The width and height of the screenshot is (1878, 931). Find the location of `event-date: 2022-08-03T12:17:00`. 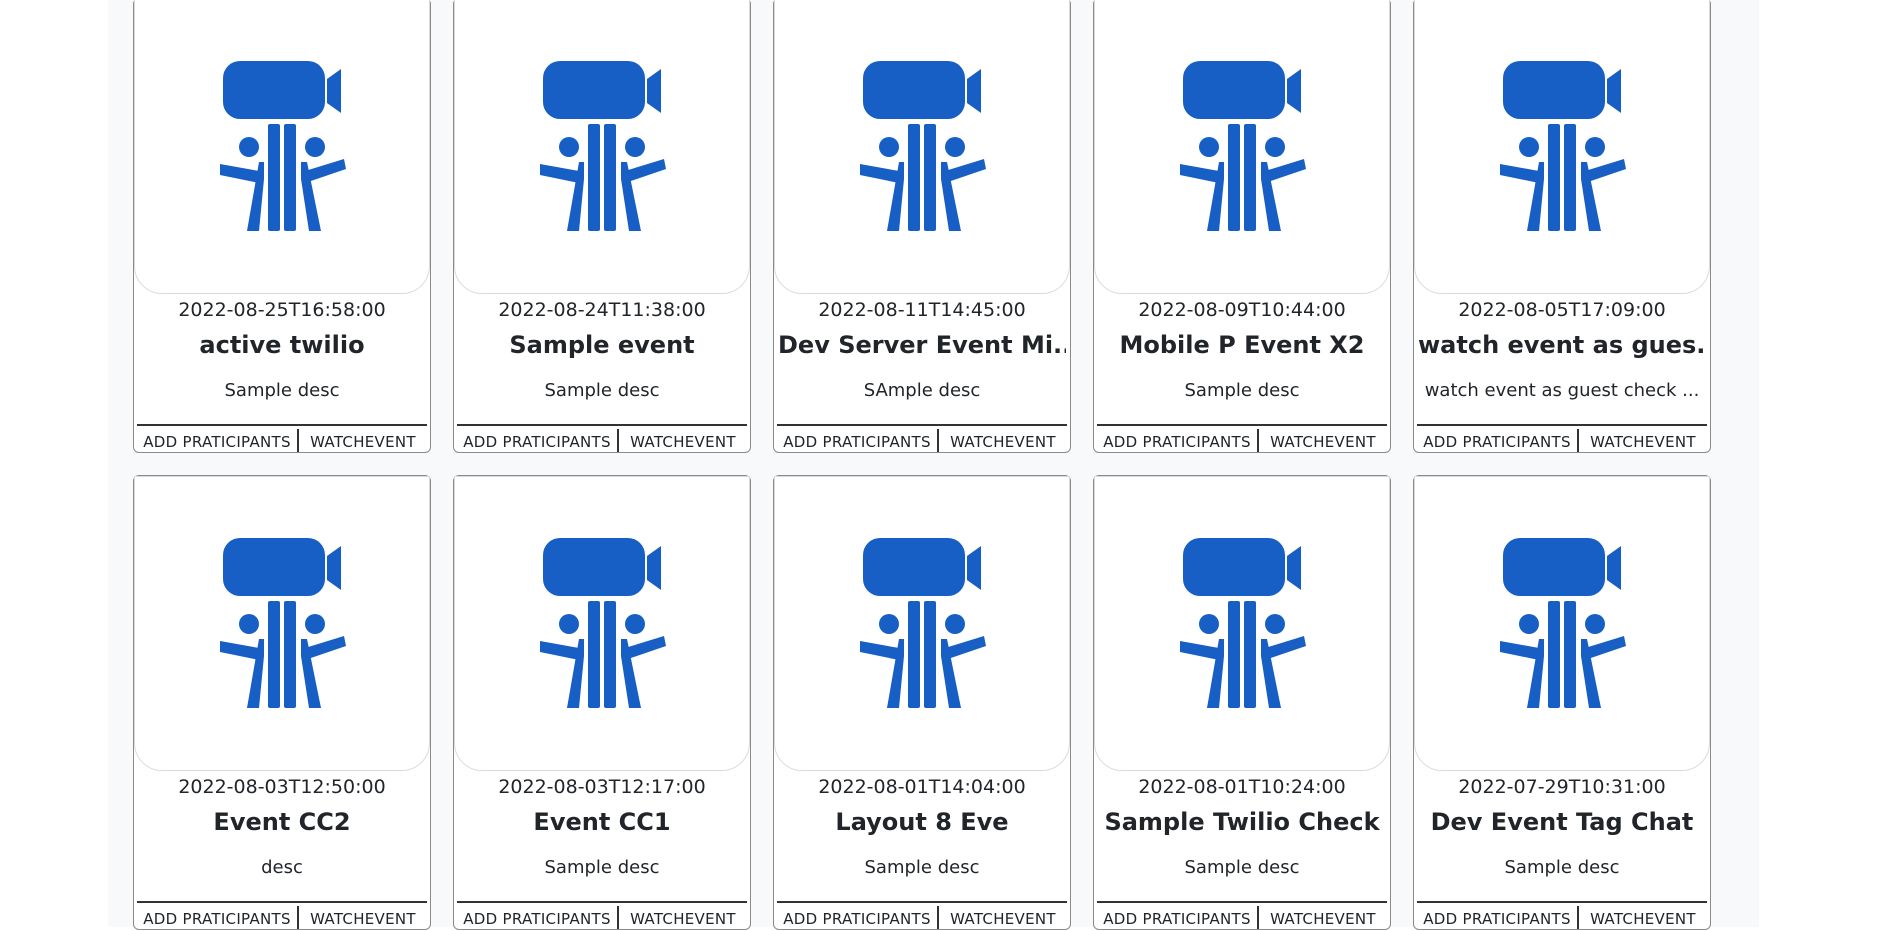

event-date: 2022-08-03T12:17:00 is located at coordinates (602, 787).